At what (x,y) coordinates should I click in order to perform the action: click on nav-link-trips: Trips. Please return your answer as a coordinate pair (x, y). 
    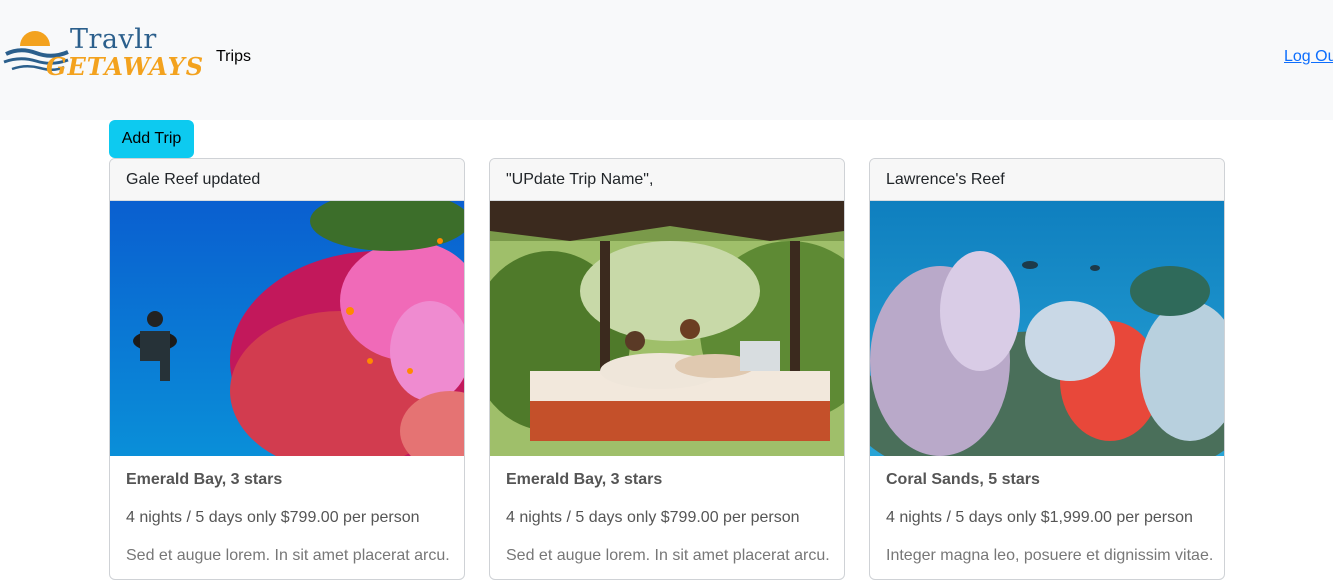
    Looking at the image, I should click on (233, 57).